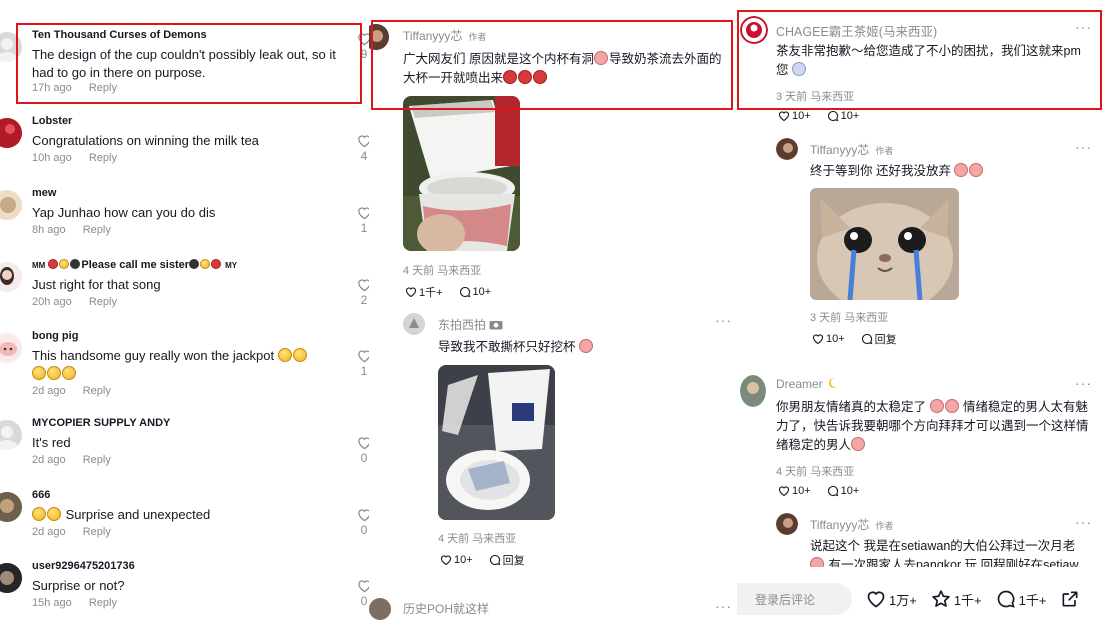 This screenshot has width=1110, height=620. Describe the element at coordinates (477, 37) in the screenshot. I see `author-badge: 作者` at that location.